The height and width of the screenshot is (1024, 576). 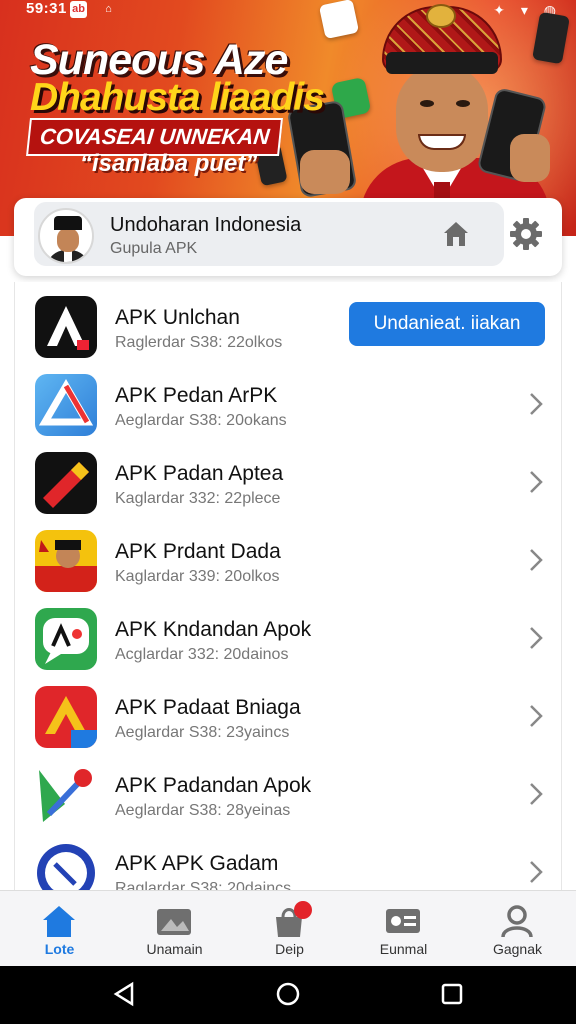 What do you see at coordinates (66, 868) in the screenshot?
I see `app-phone-circle-icon` at bounding box center [66, 868].